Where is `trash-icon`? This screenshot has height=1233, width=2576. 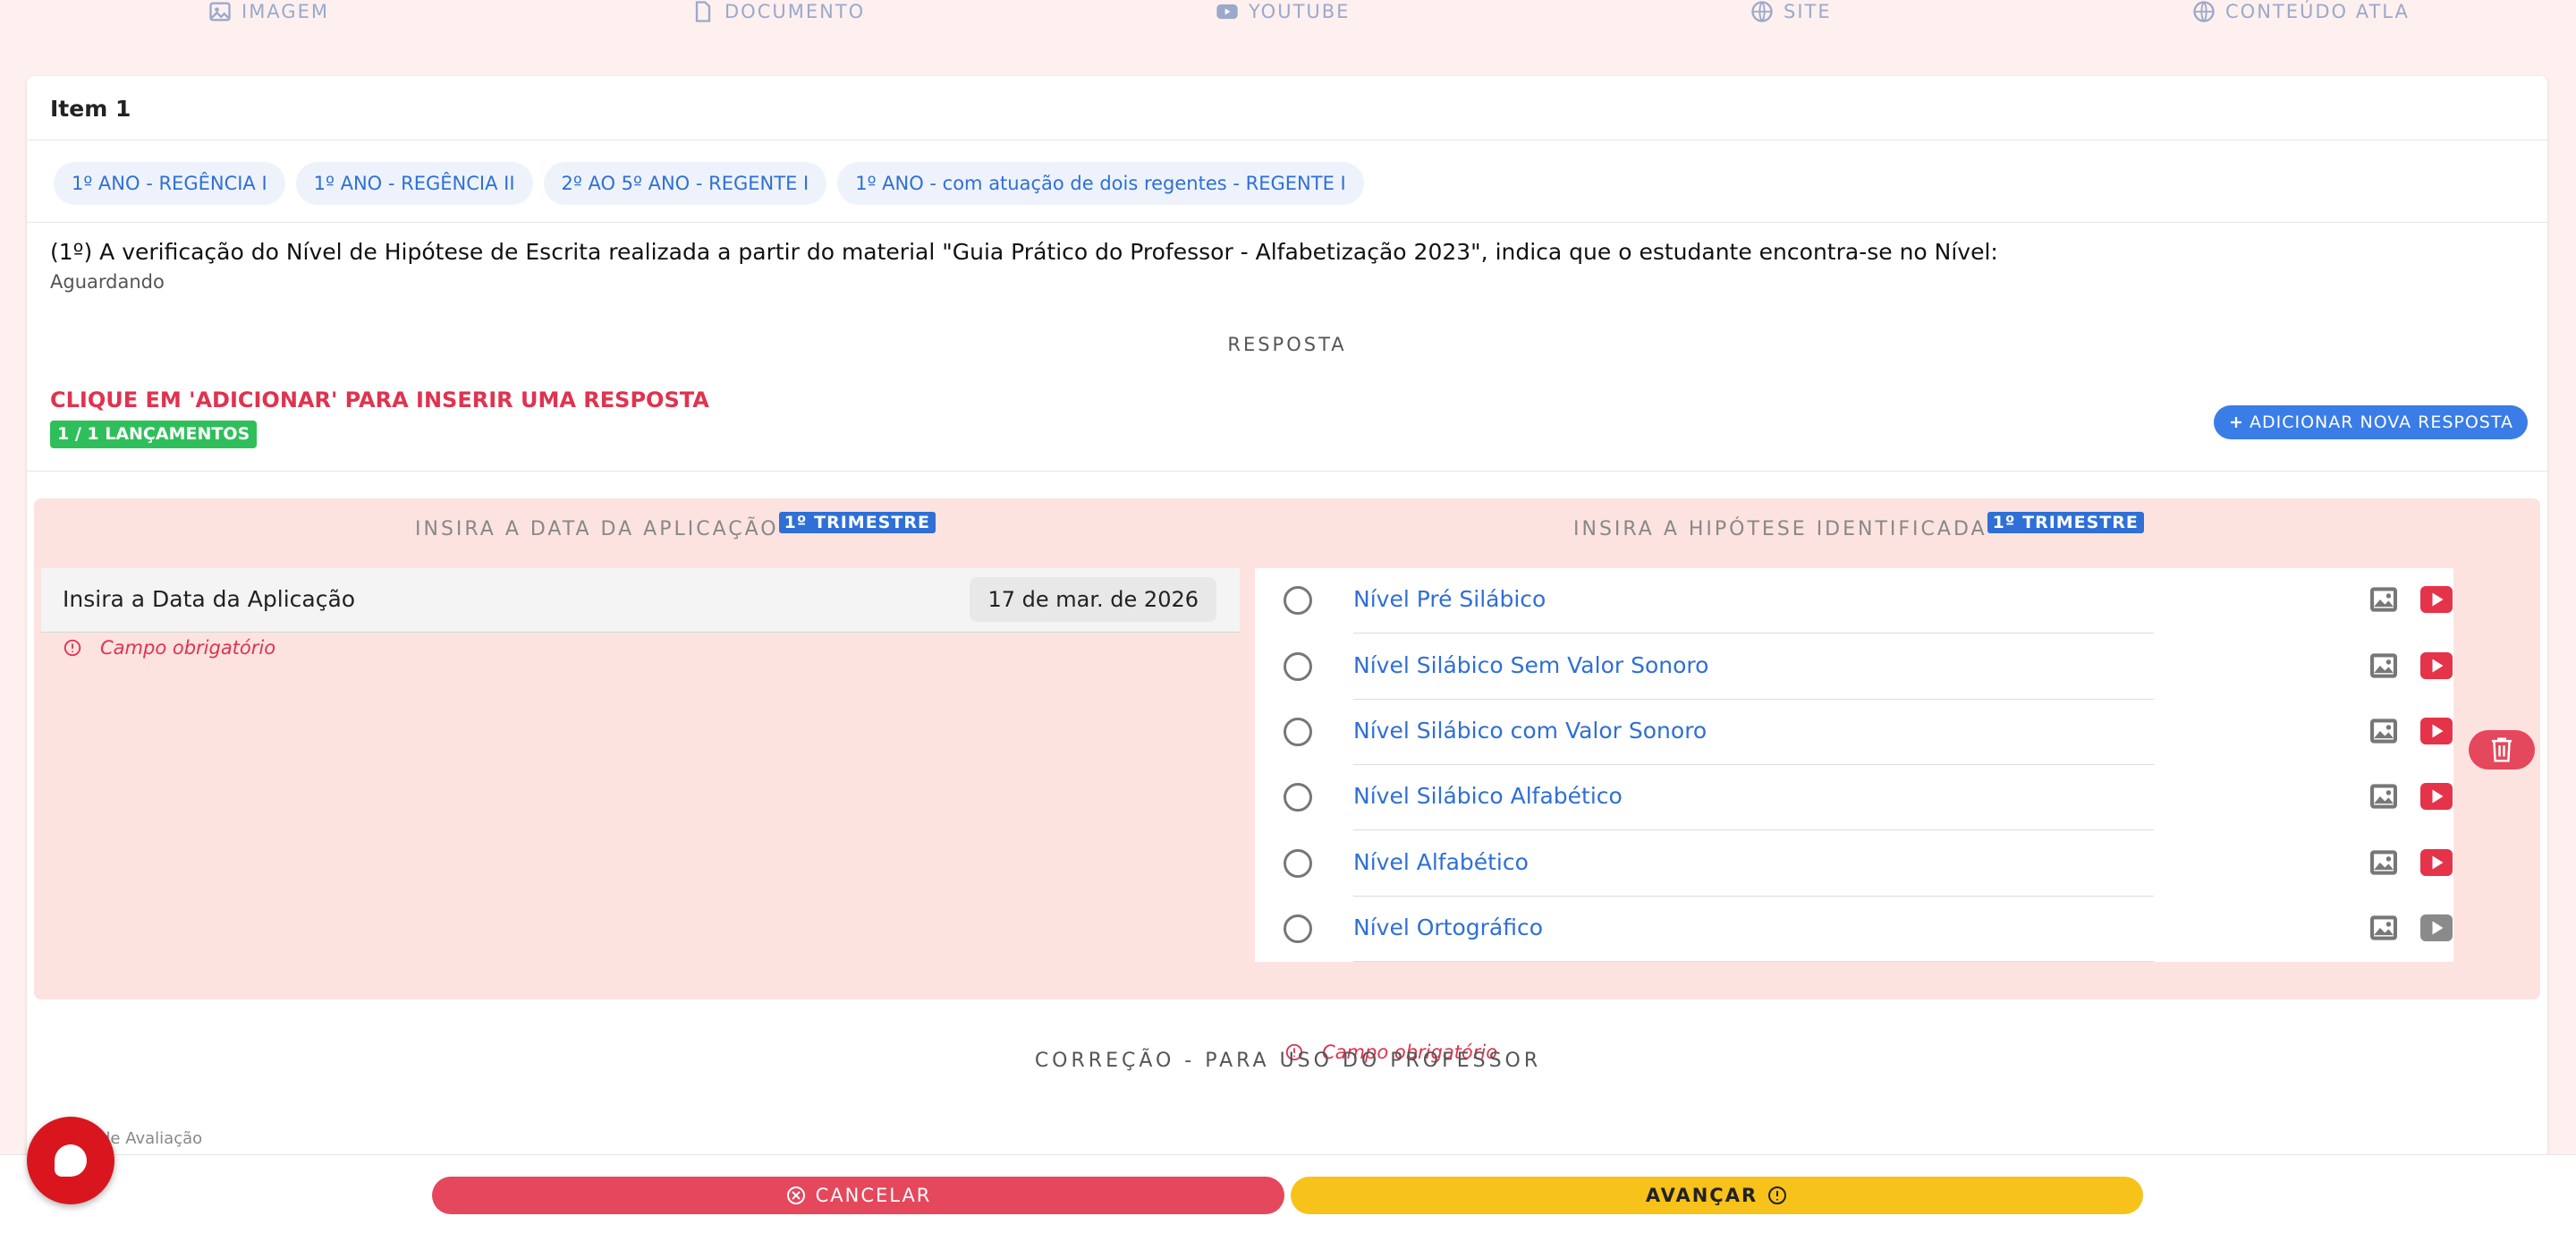 trash-icon is located at coordinates (2501, 749).